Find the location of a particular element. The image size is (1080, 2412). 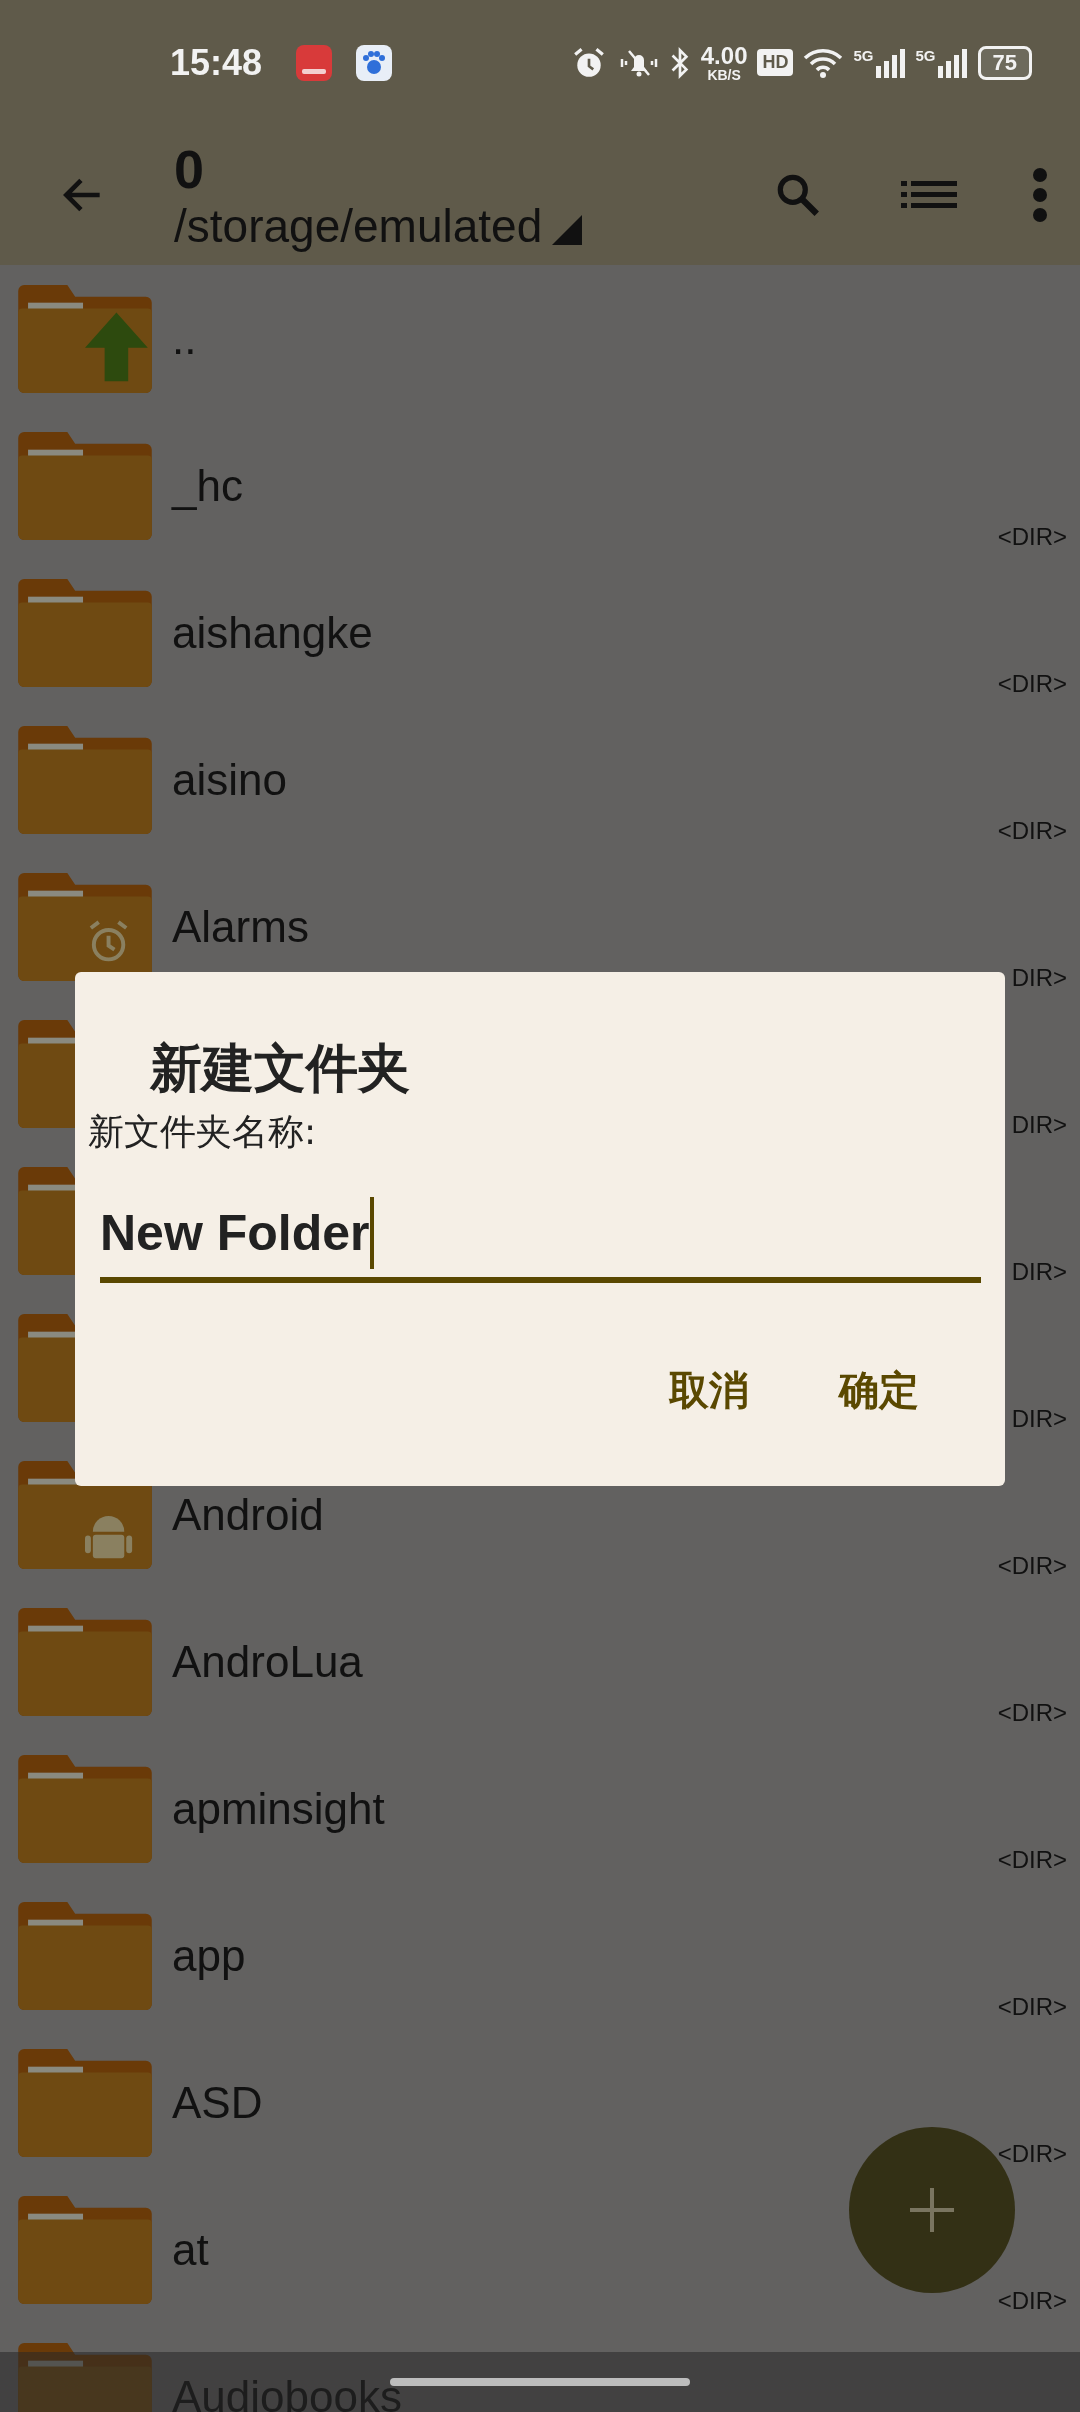

confirm-button: 确定 is located at coordinates (879, 1390).